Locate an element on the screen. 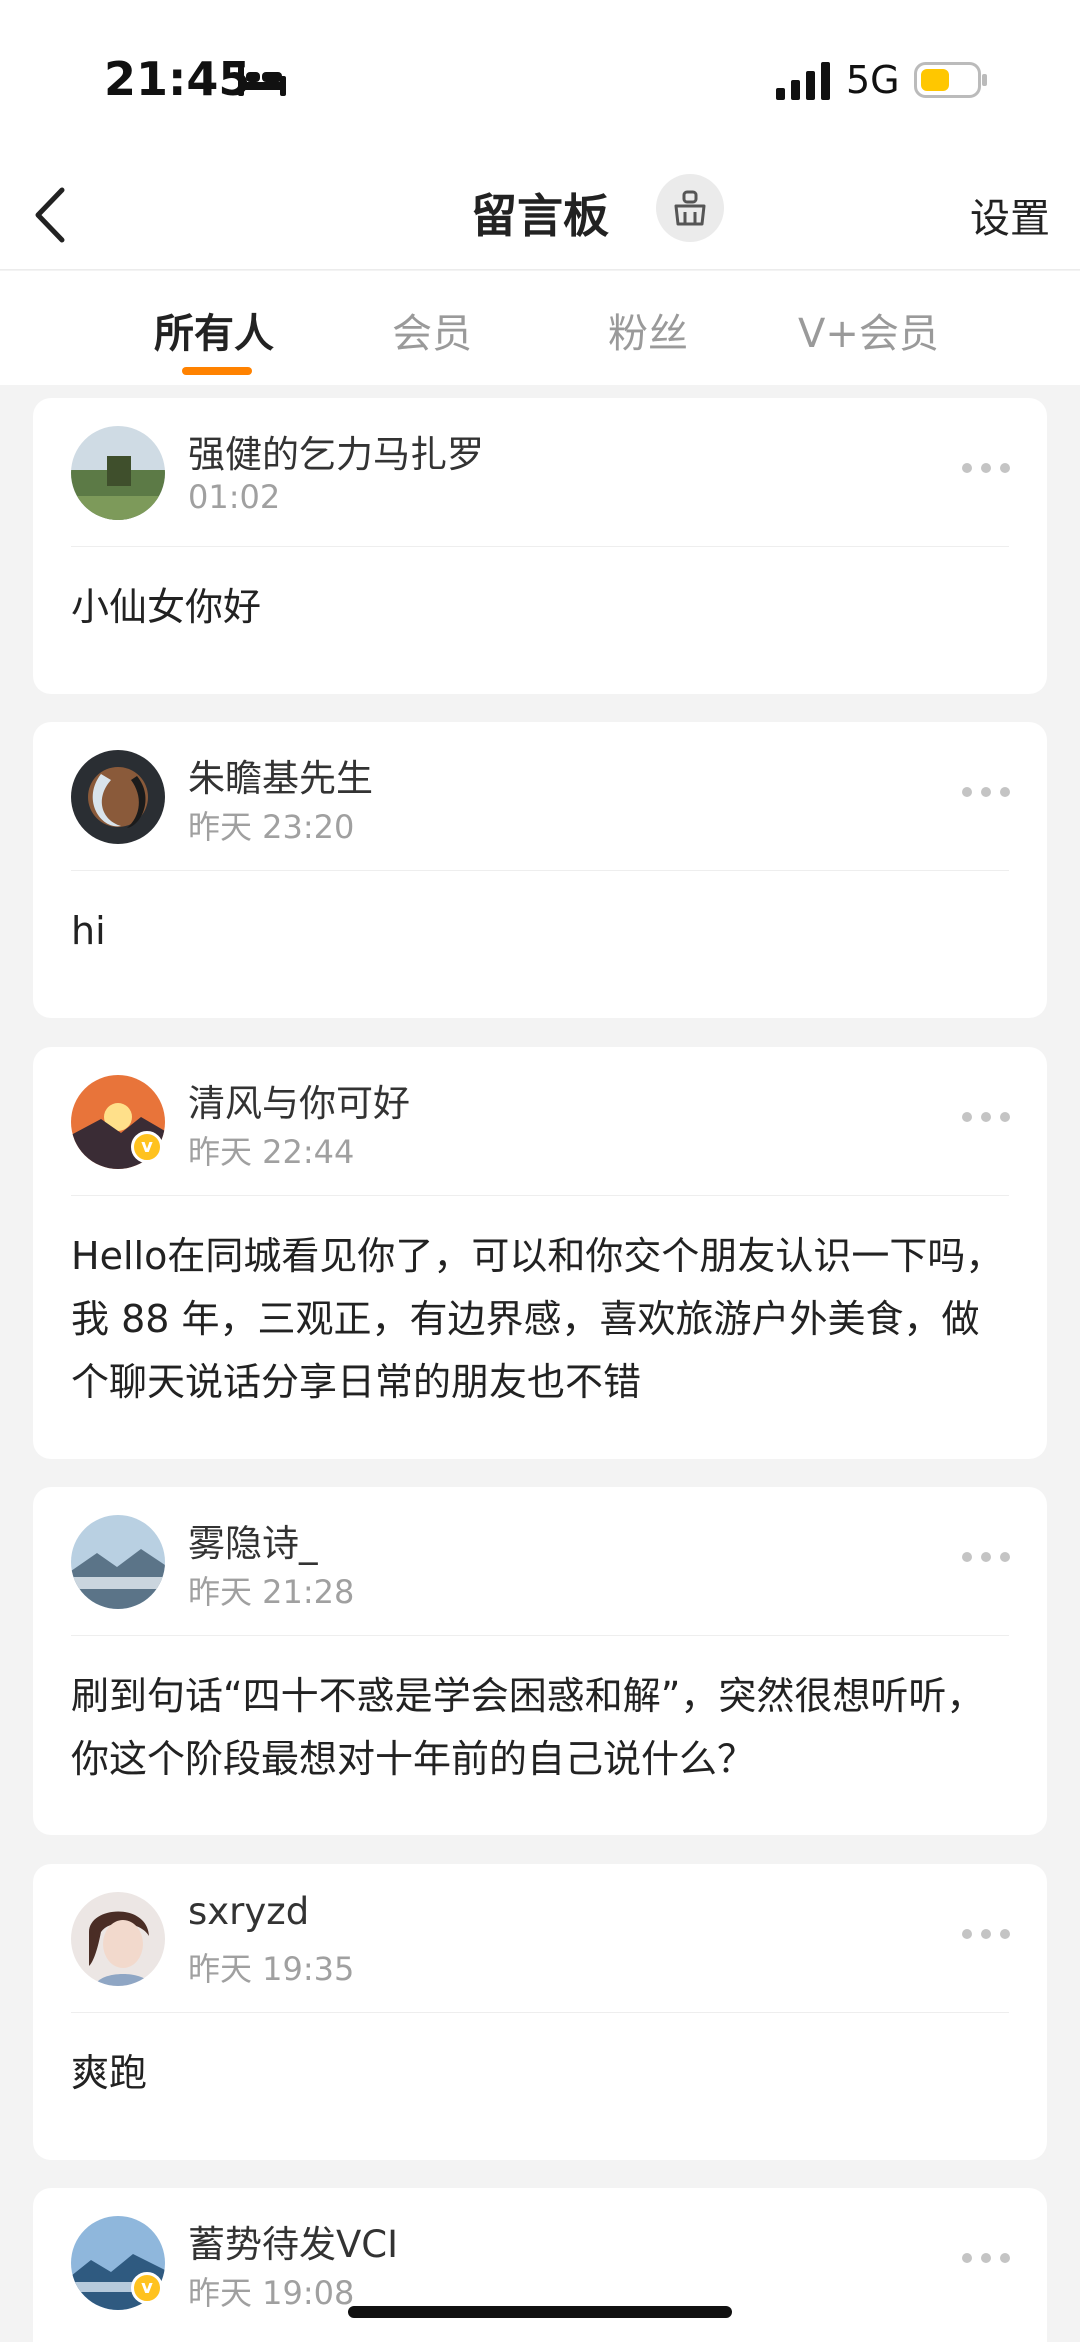 The image size is (1080, 2342). message-text: 小仙女你好 is located at coordinates (166, 607).